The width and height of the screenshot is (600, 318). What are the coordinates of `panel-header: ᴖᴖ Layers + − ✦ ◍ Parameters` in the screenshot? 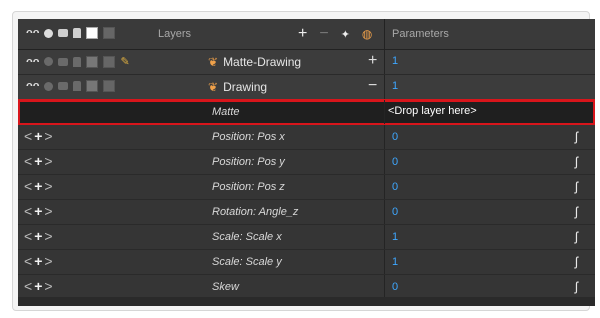 It's located at (306, 34).